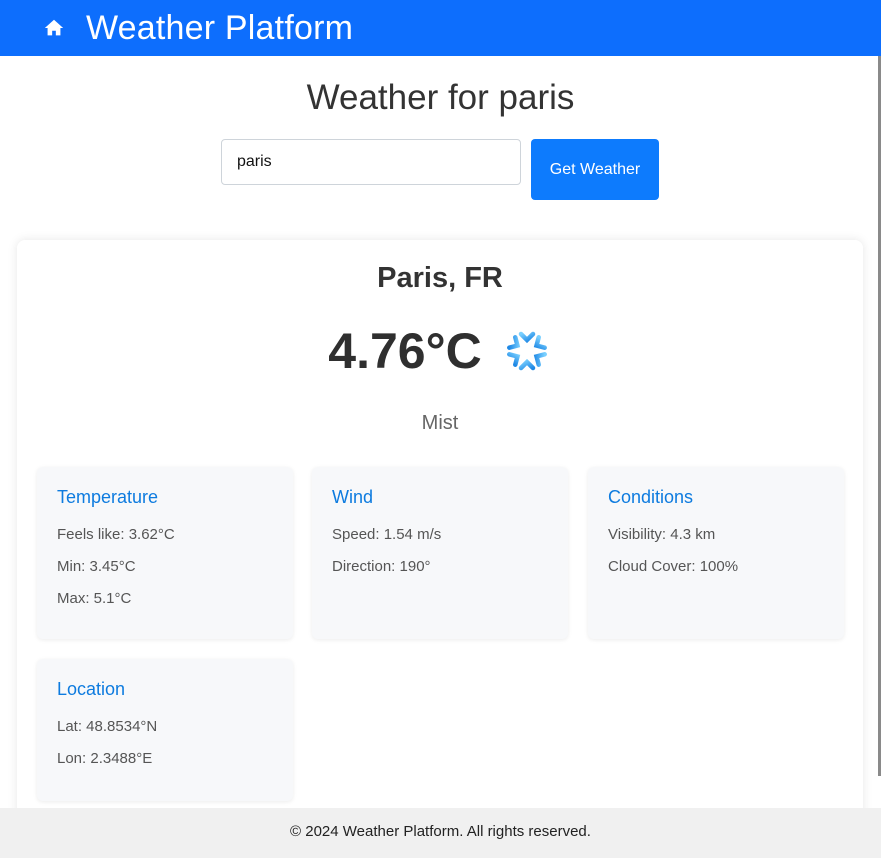 The image size is (881, 858). I want to click on weather-condition: Mist, so click(440, 423).